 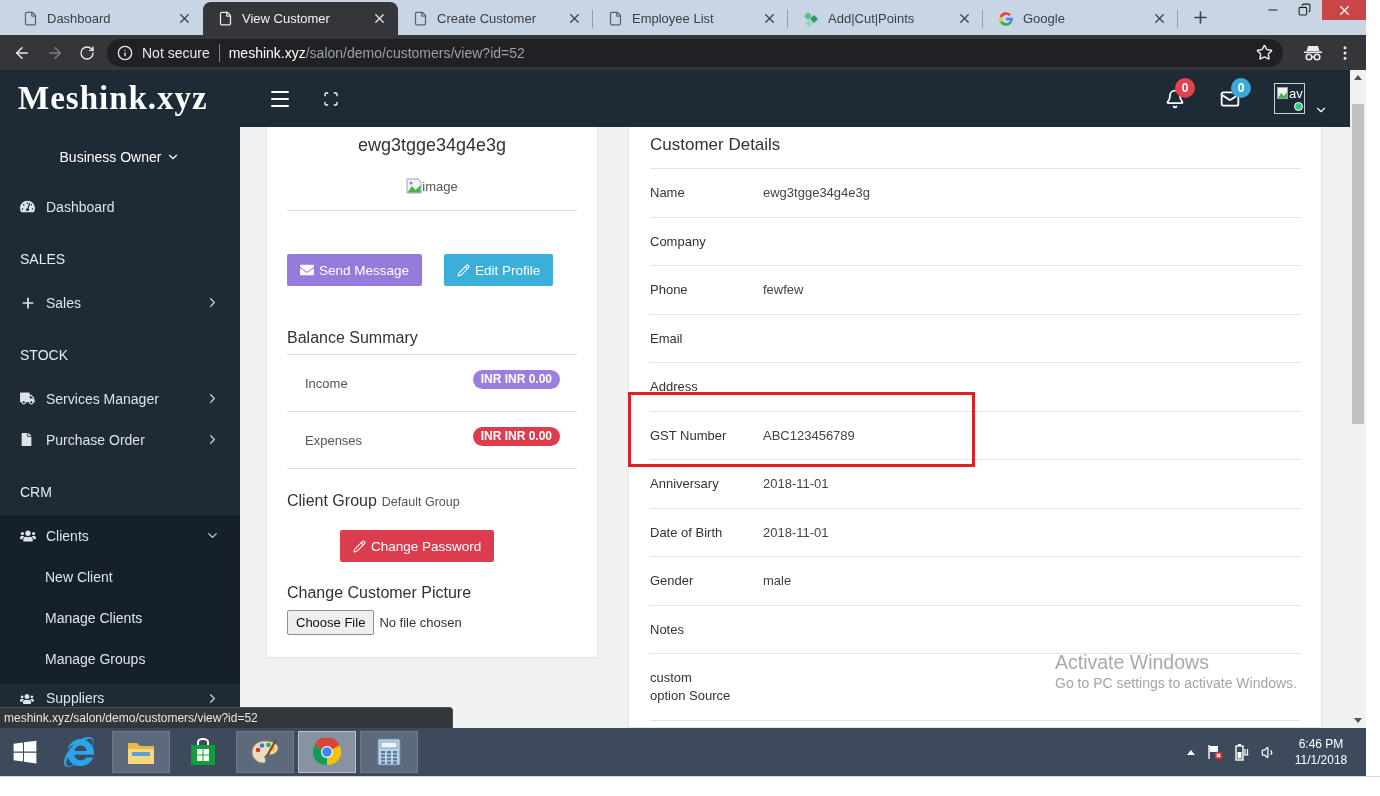 I want to click on clock: 6:46 PM 11/1/2018, so click(x=1321, y=752).